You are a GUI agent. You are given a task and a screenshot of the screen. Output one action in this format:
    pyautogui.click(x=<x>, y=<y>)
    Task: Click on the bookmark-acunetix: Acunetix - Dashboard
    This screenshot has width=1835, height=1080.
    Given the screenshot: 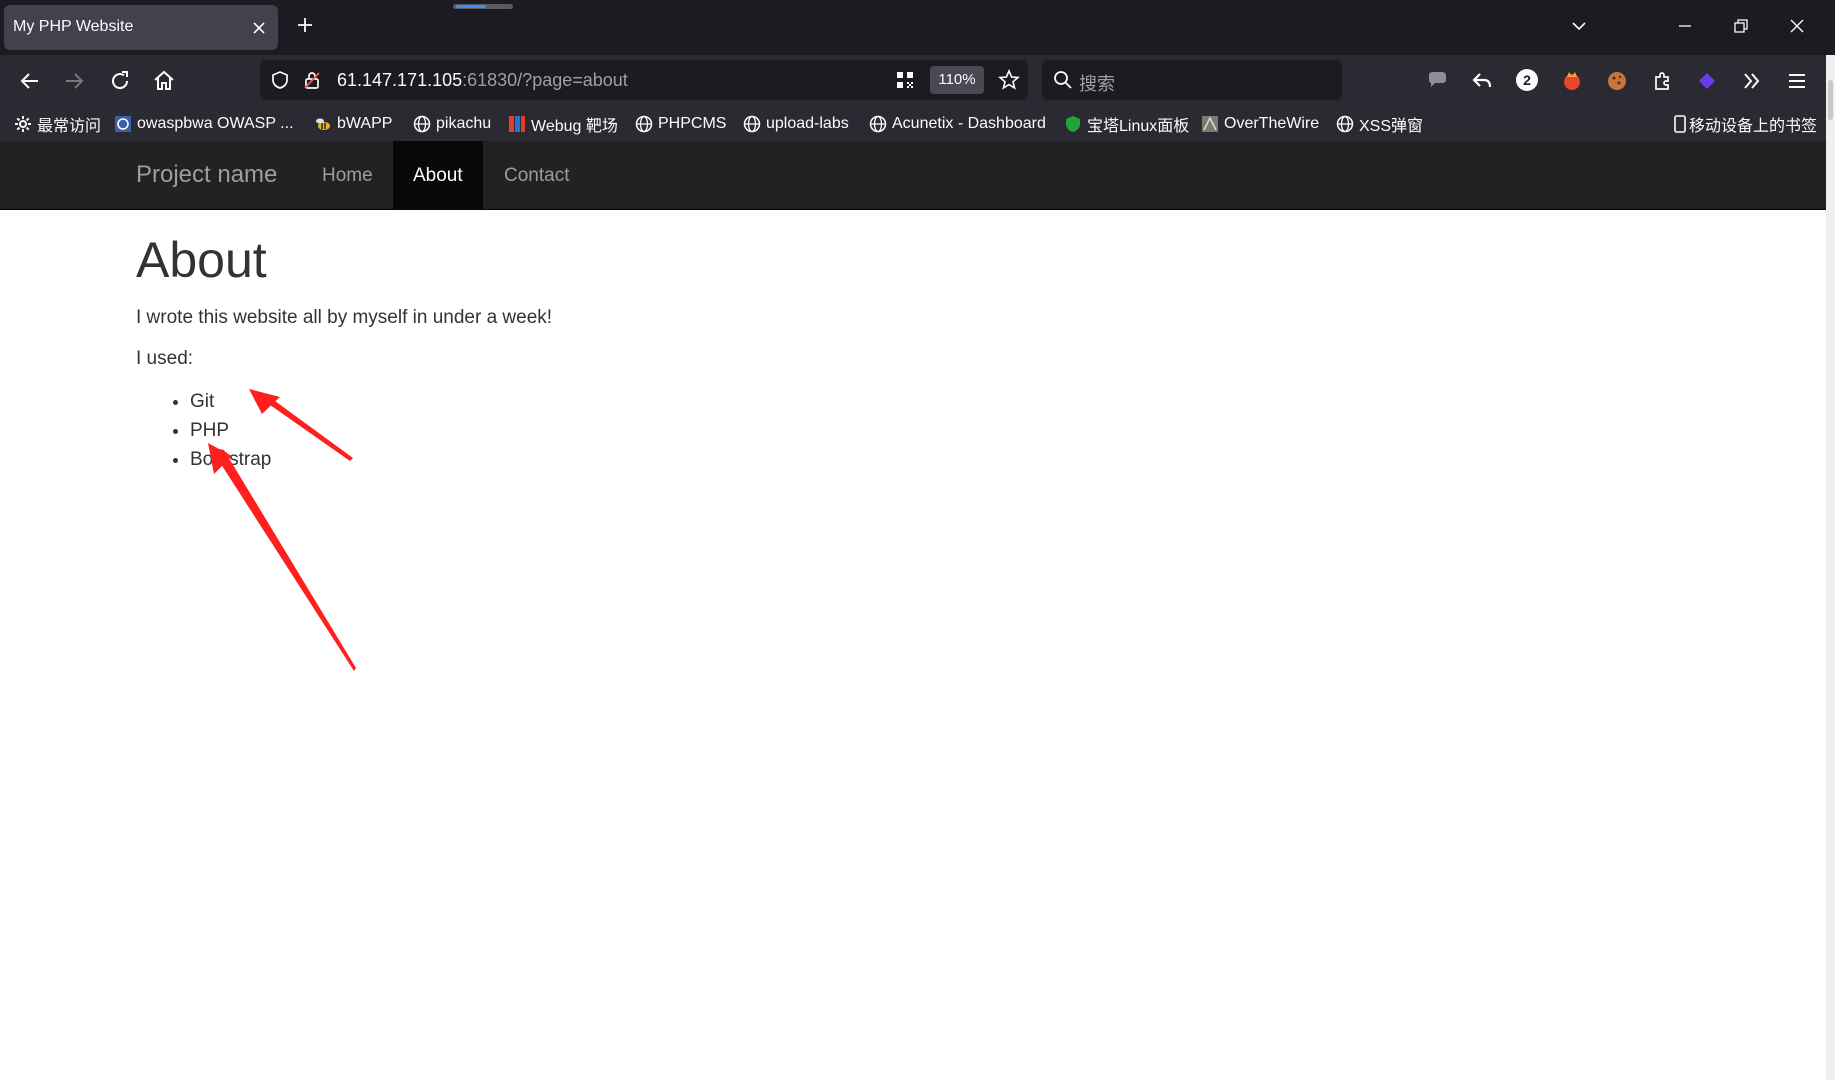 What is the action you would take?
    pyautogui.click(x=957, y=124)
    